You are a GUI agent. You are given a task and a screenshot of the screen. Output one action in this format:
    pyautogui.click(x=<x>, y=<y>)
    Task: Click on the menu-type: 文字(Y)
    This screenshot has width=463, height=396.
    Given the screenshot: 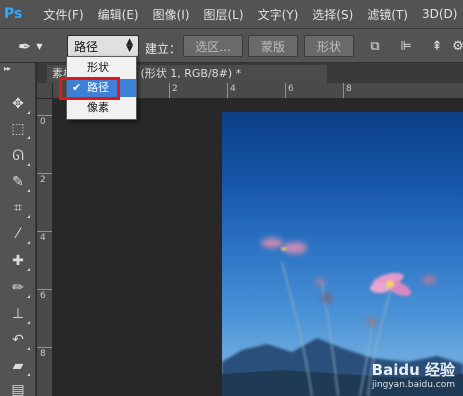 What is the action you would take?
    pyautogui.click(x=278, y=14)
    